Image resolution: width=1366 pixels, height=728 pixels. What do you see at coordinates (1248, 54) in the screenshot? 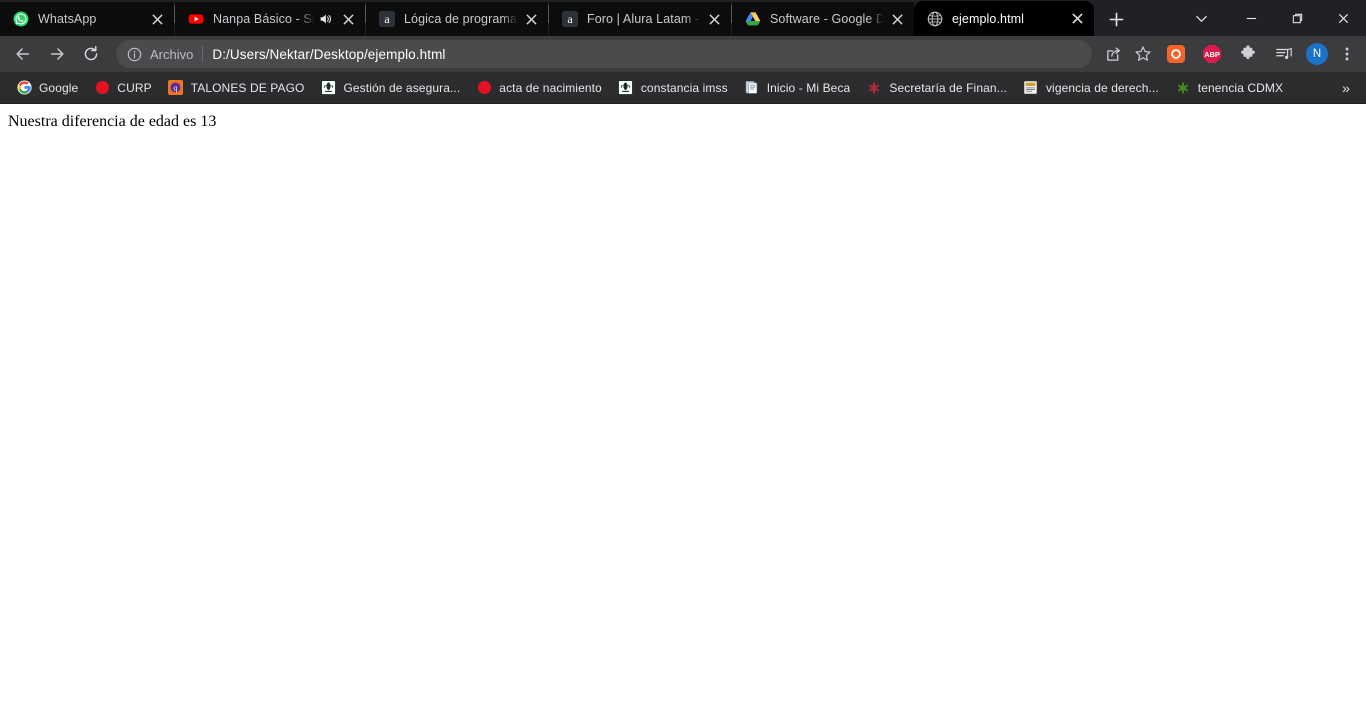
I see `extensions-puzzle-icon` at bounding box center [1248, 54].